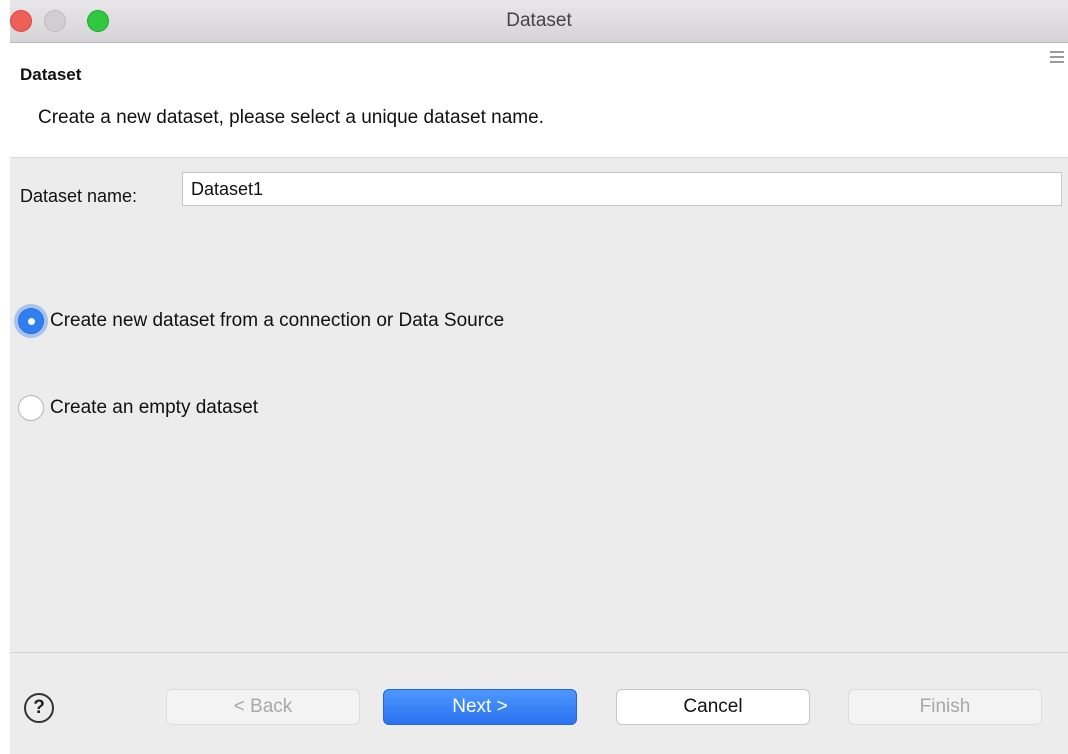 The image size is (1068, 754). I want to click on dataset-name-input, so click(622, 189).